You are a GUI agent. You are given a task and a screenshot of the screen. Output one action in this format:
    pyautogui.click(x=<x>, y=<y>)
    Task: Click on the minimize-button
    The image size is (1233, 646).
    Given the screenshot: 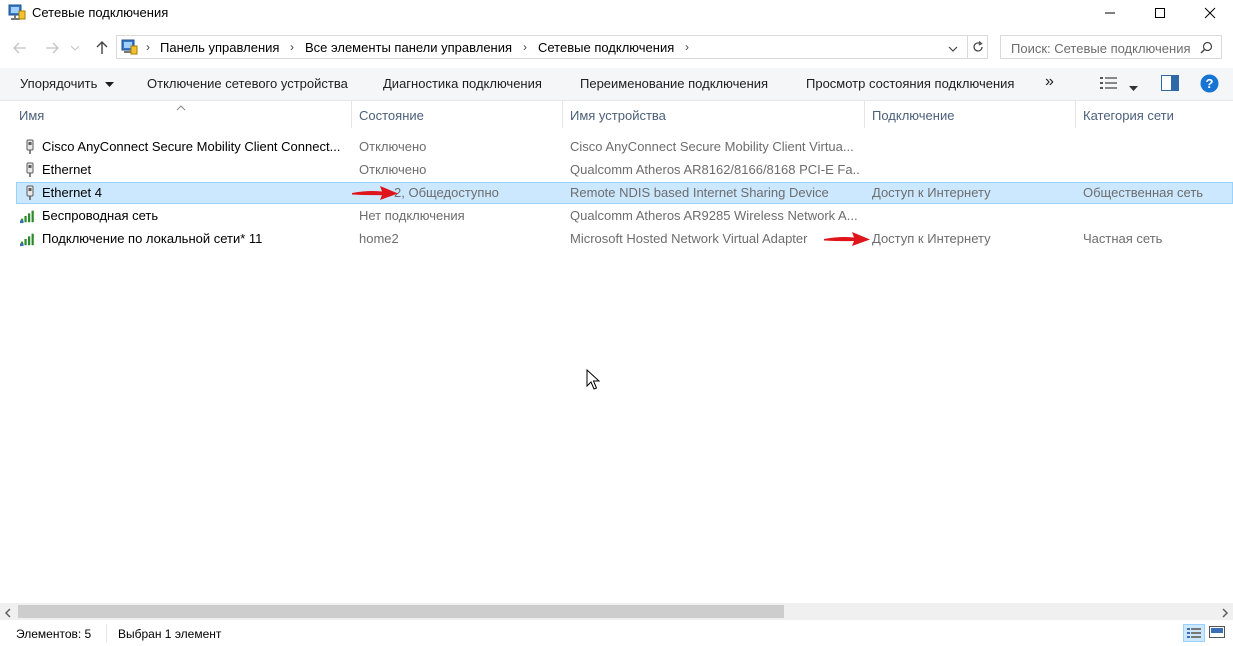 What is the action you would take?
    pyautogui.click(x=1110, y=13)
    